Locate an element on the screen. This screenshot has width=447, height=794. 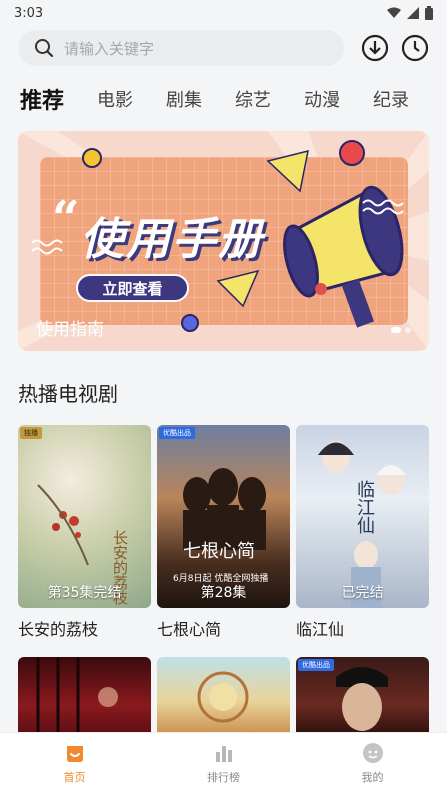
show-card: 优酷出品 七根心简 6月8日起 优酷全网独播 第28集 七根心简 is located at coordinates (223, 532).